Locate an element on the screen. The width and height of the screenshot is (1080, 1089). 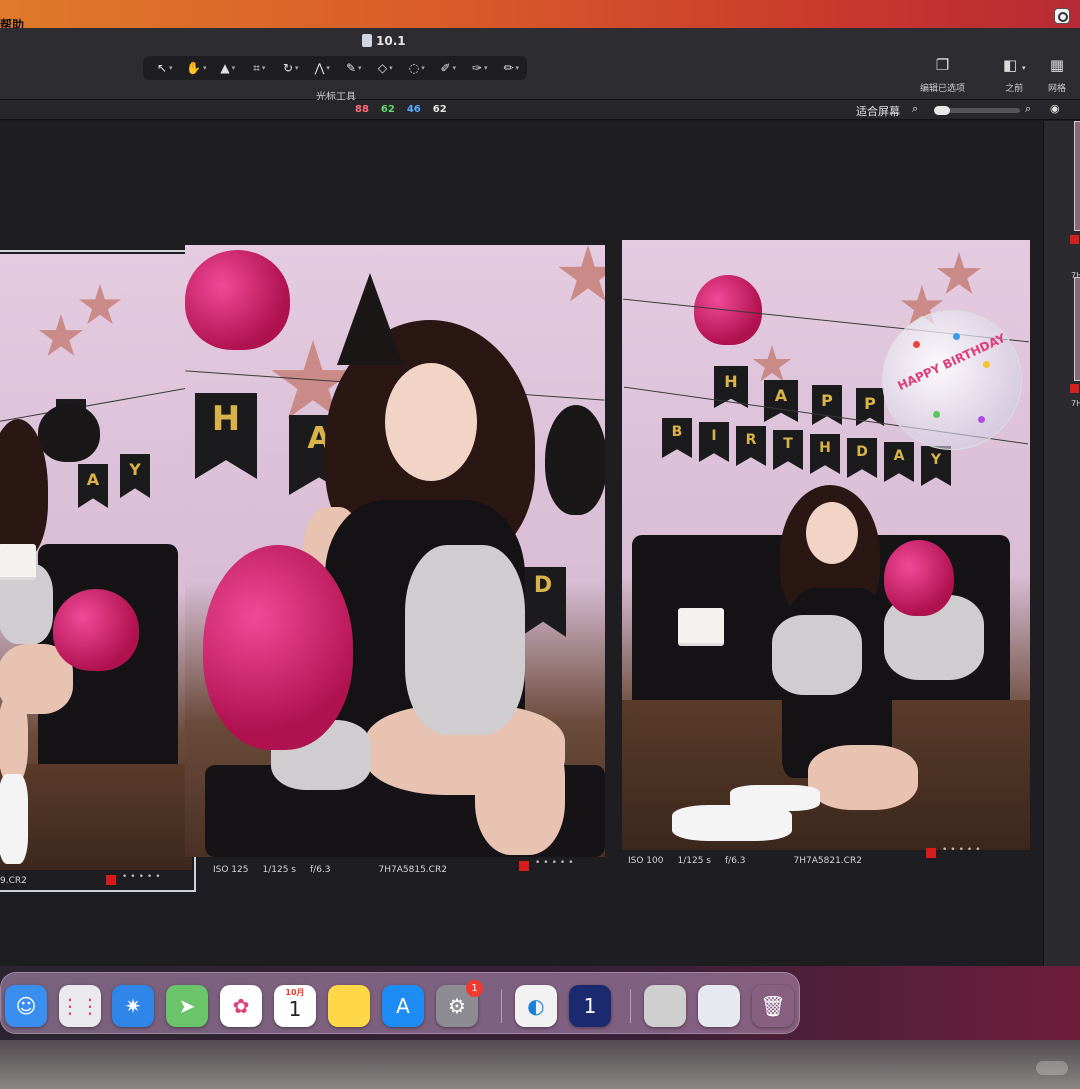
dock-glyph: ⋮⋮ is located at coordinates (80, 1006).